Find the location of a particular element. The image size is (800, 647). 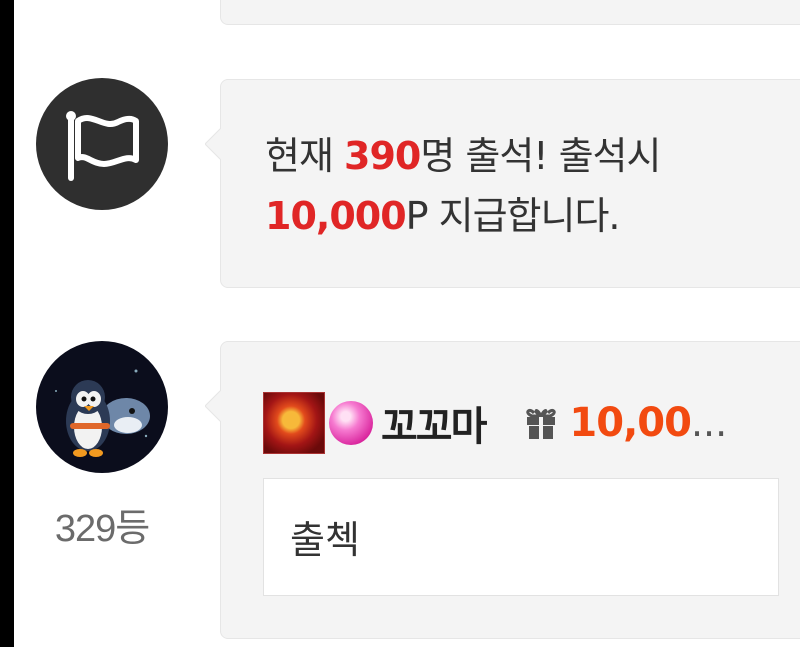

attendance-notice-text: 현재 390명 출석! 출석시 10,000P 지급합니다. is located at coordinates (525, 186).